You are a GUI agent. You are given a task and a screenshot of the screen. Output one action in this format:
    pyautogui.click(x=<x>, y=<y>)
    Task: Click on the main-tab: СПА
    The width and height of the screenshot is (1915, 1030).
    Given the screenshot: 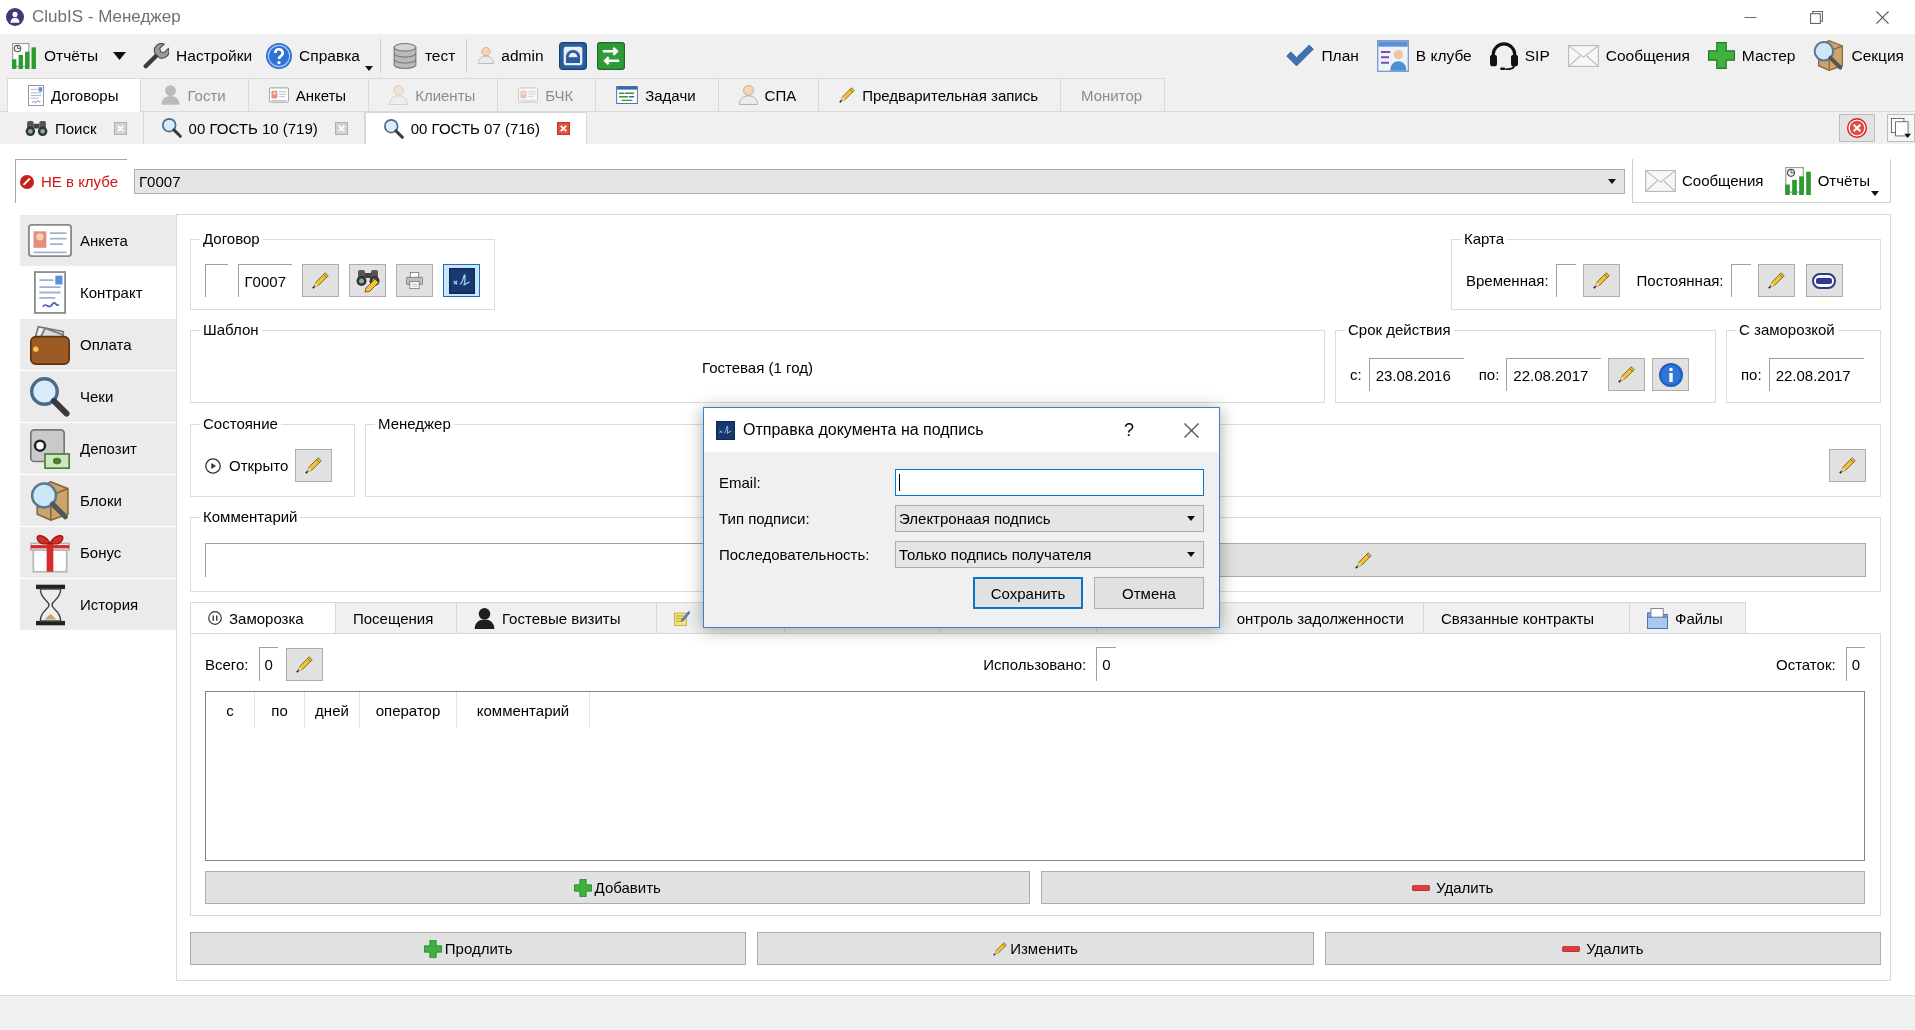 What is the action you would take?
    pyautogui.click(x=769, y=94)
    